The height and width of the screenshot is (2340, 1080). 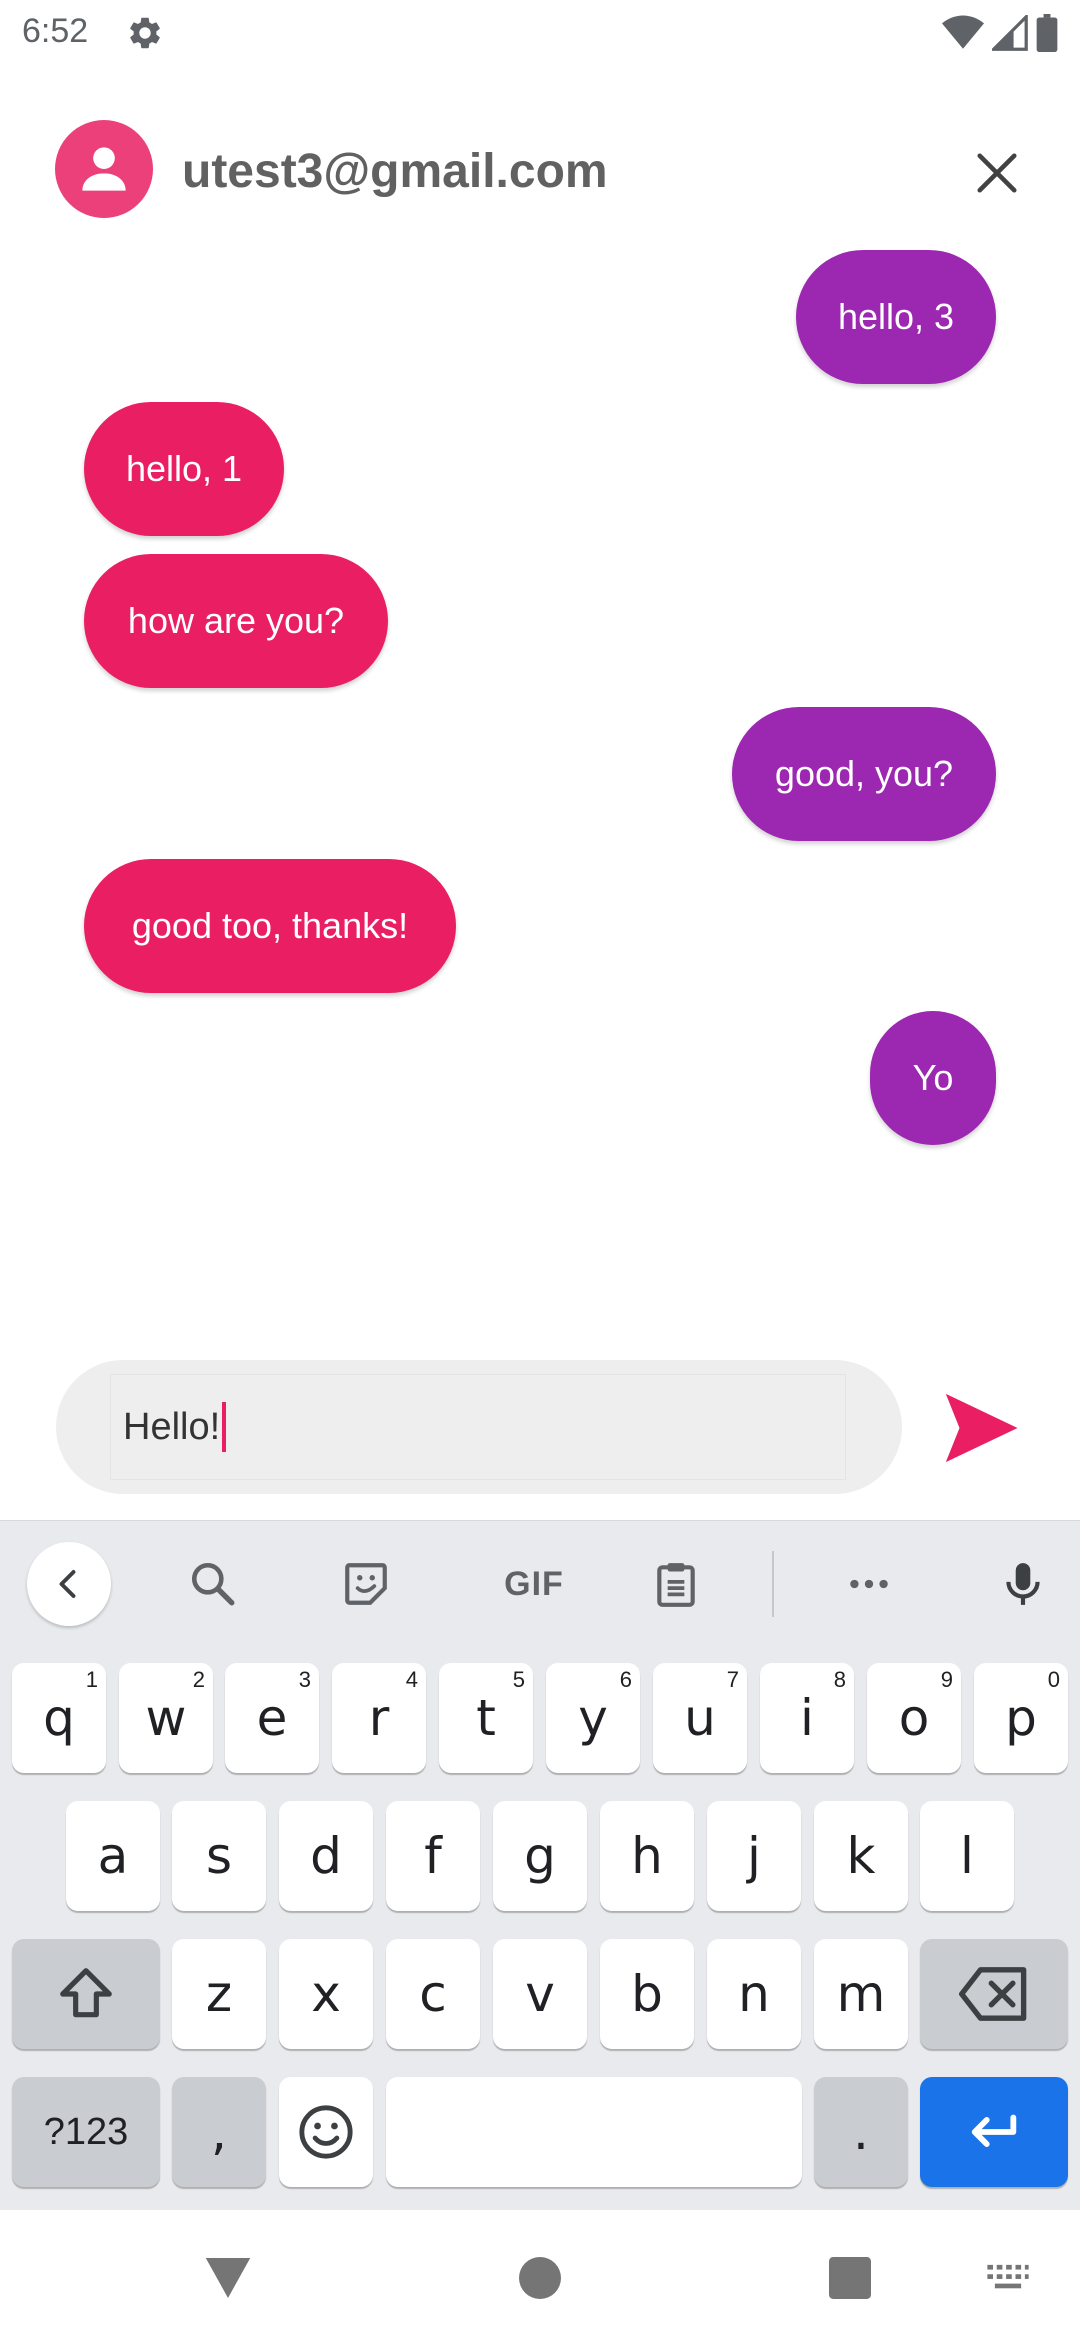 I want to click on key-j: j, so click(x=754, y=1856).